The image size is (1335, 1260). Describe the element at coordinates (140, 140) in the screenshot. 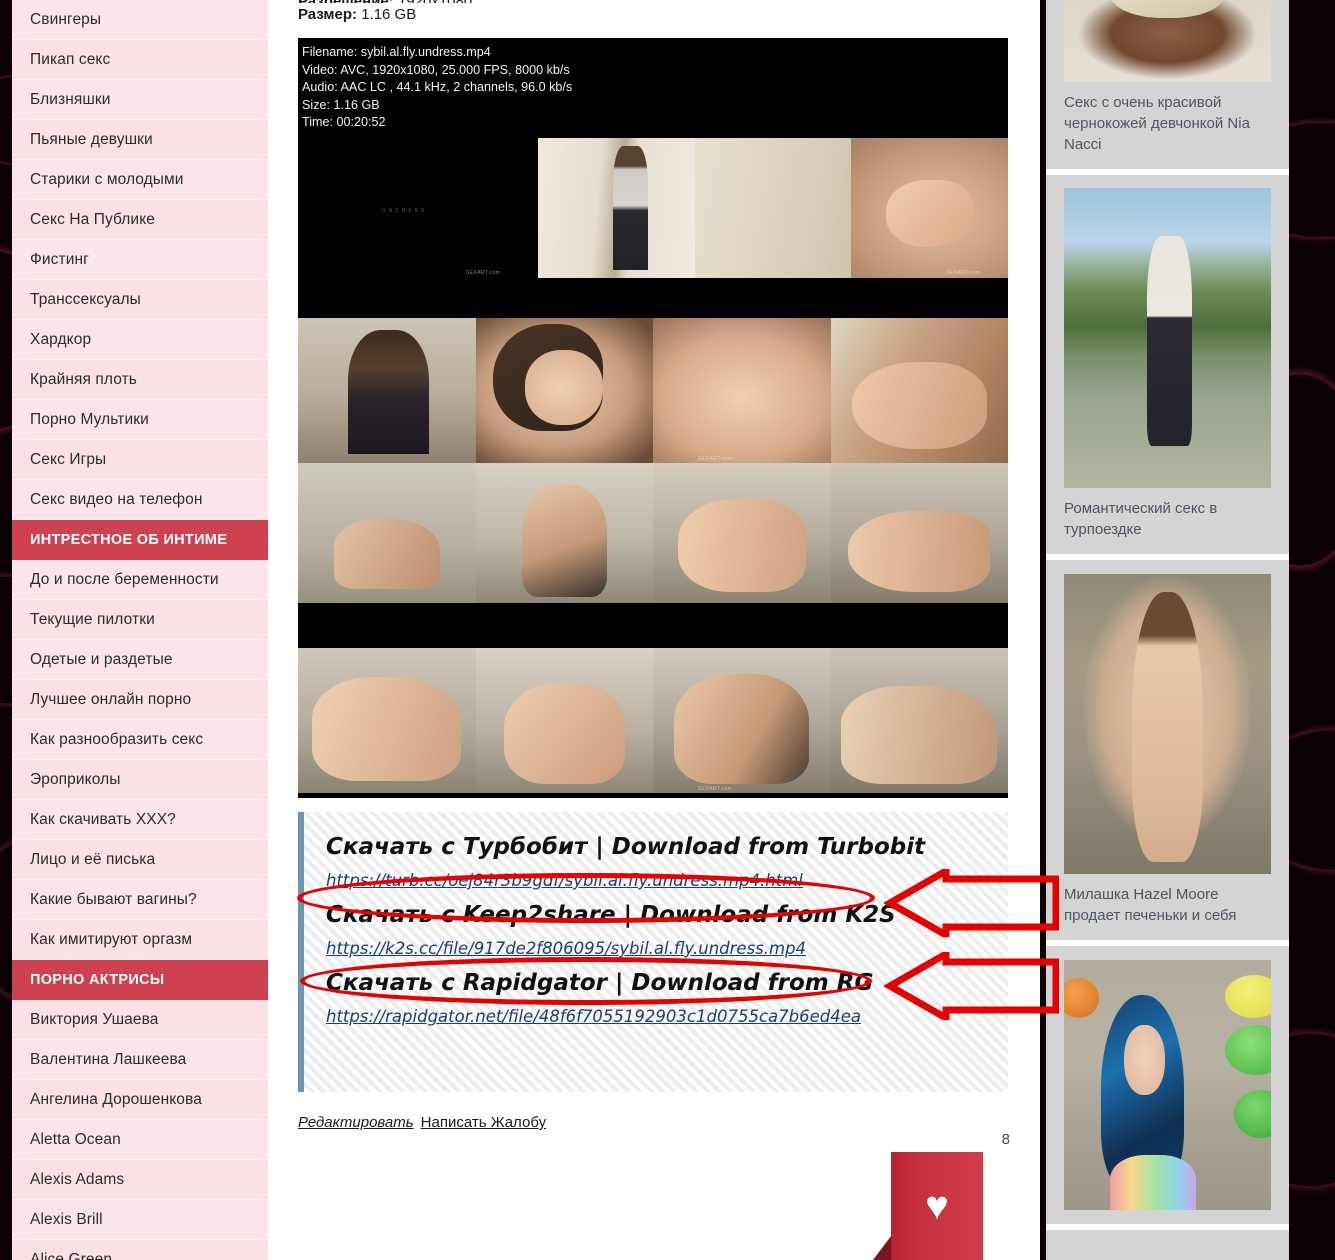

I see `sidebar-item: Пьяные девушки` at that location.